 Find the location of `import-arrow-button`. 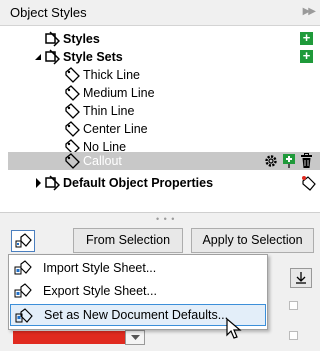

import-arrow-button is located at coordinates (301, 278).